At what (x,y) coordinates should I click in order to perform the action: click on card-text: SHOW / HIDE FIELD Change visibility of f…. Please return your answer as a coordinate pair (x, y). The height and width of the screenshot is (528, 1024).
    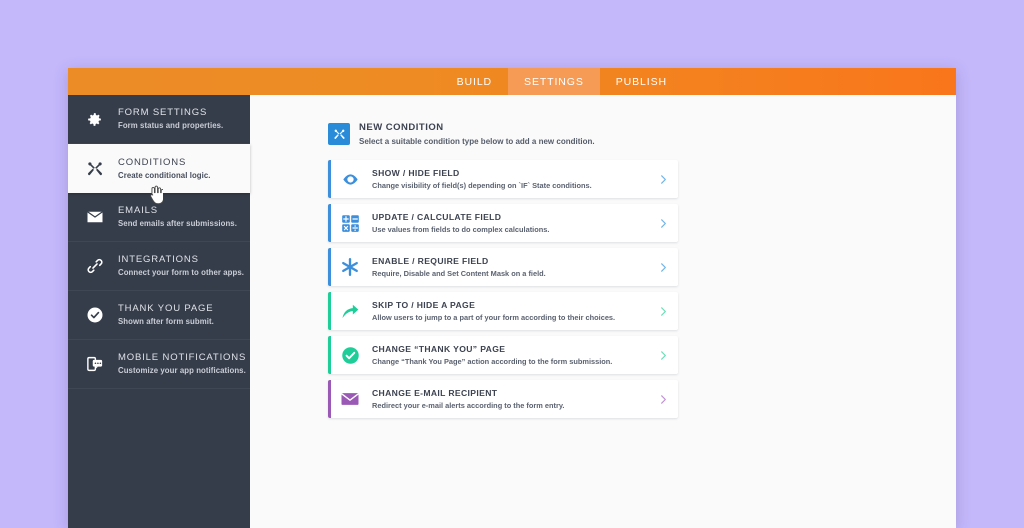
    Looking at the image, I should click on (510, 179).